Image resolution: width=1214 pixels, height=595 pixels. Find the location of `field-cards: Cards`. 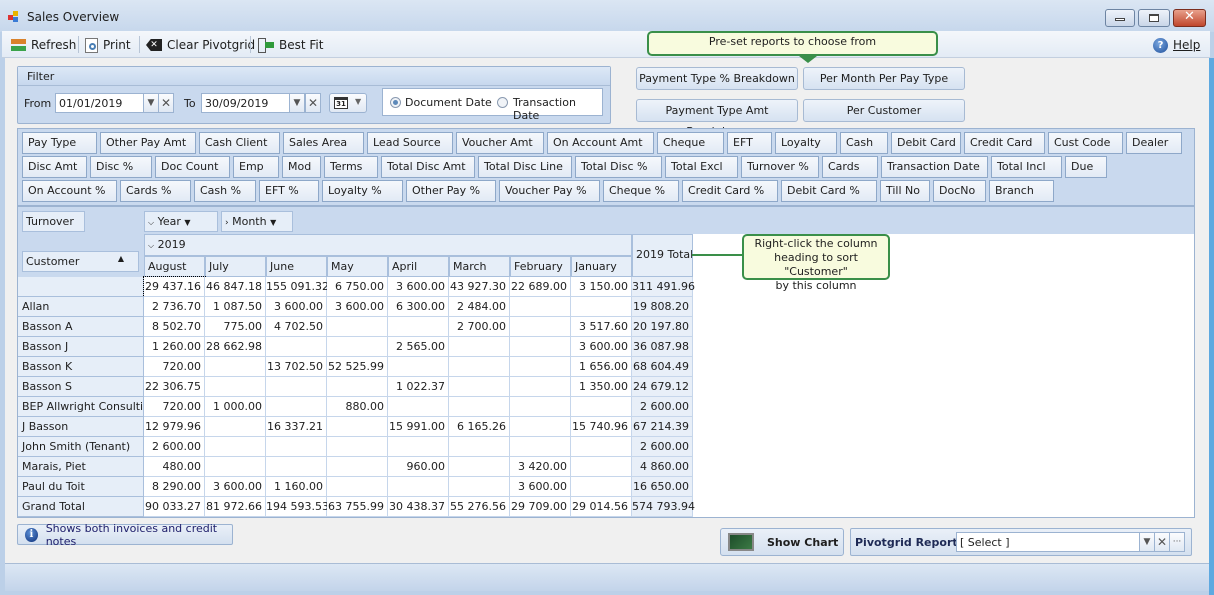

field-cards: Cards is located at coordinates (850, 167).